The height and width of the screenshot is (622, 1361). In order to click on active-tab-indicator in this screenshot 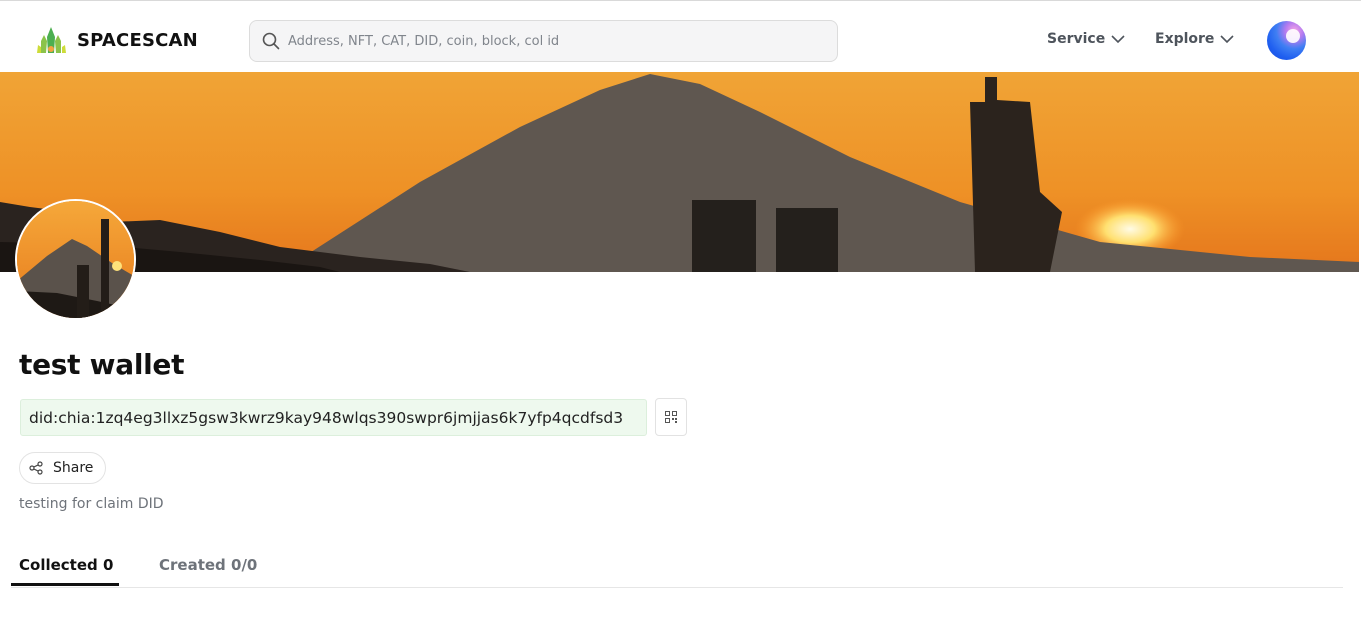, I will do `click(65, 584)`.